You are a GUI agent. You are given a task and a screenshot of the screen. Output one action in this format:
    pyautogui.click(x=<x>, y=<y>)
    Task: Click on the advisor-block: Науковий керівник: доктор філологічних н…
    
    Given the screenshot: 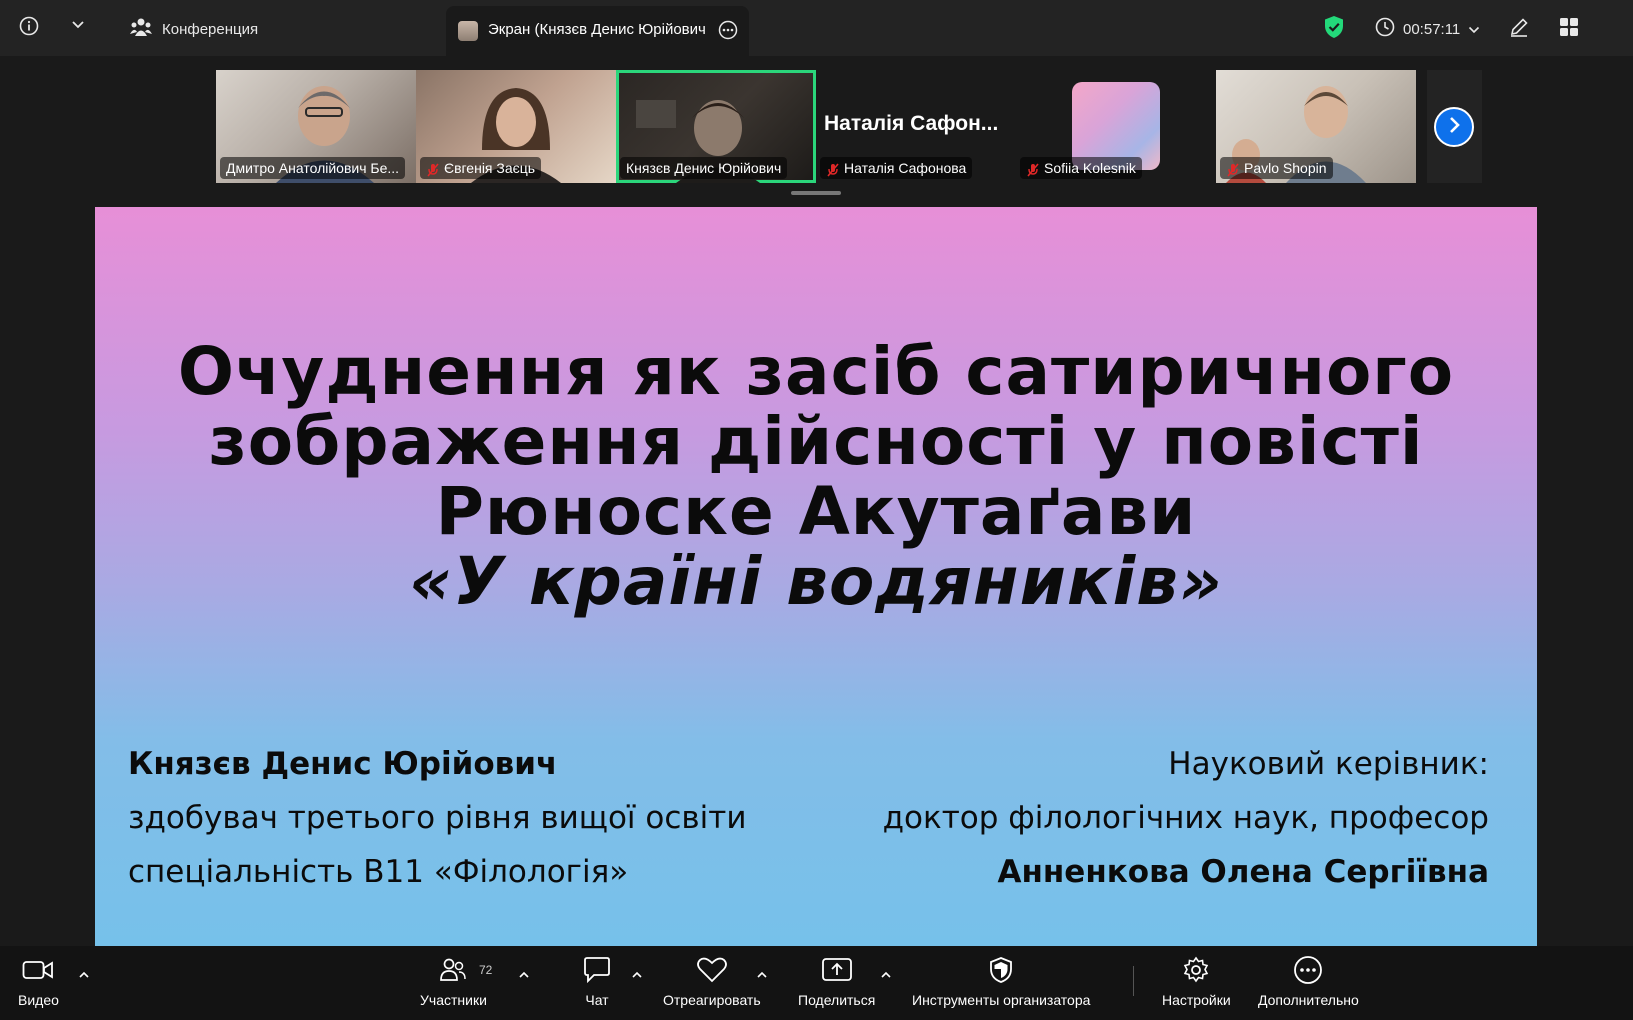 What is the action you would take?
    pyautogui.click(x=1186, y=818)
    